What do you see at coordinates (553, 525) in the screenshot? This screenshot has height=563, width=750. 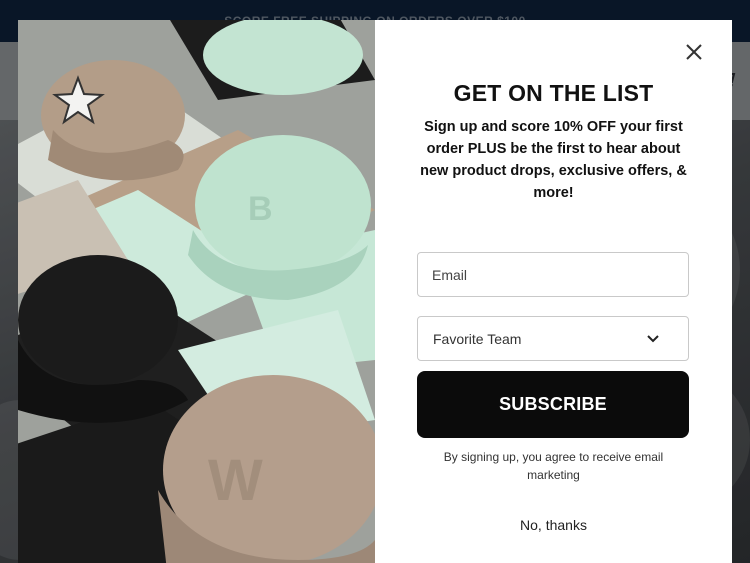 I see `no-thanks-button: No, thanks` at bounding box center [553, 525].